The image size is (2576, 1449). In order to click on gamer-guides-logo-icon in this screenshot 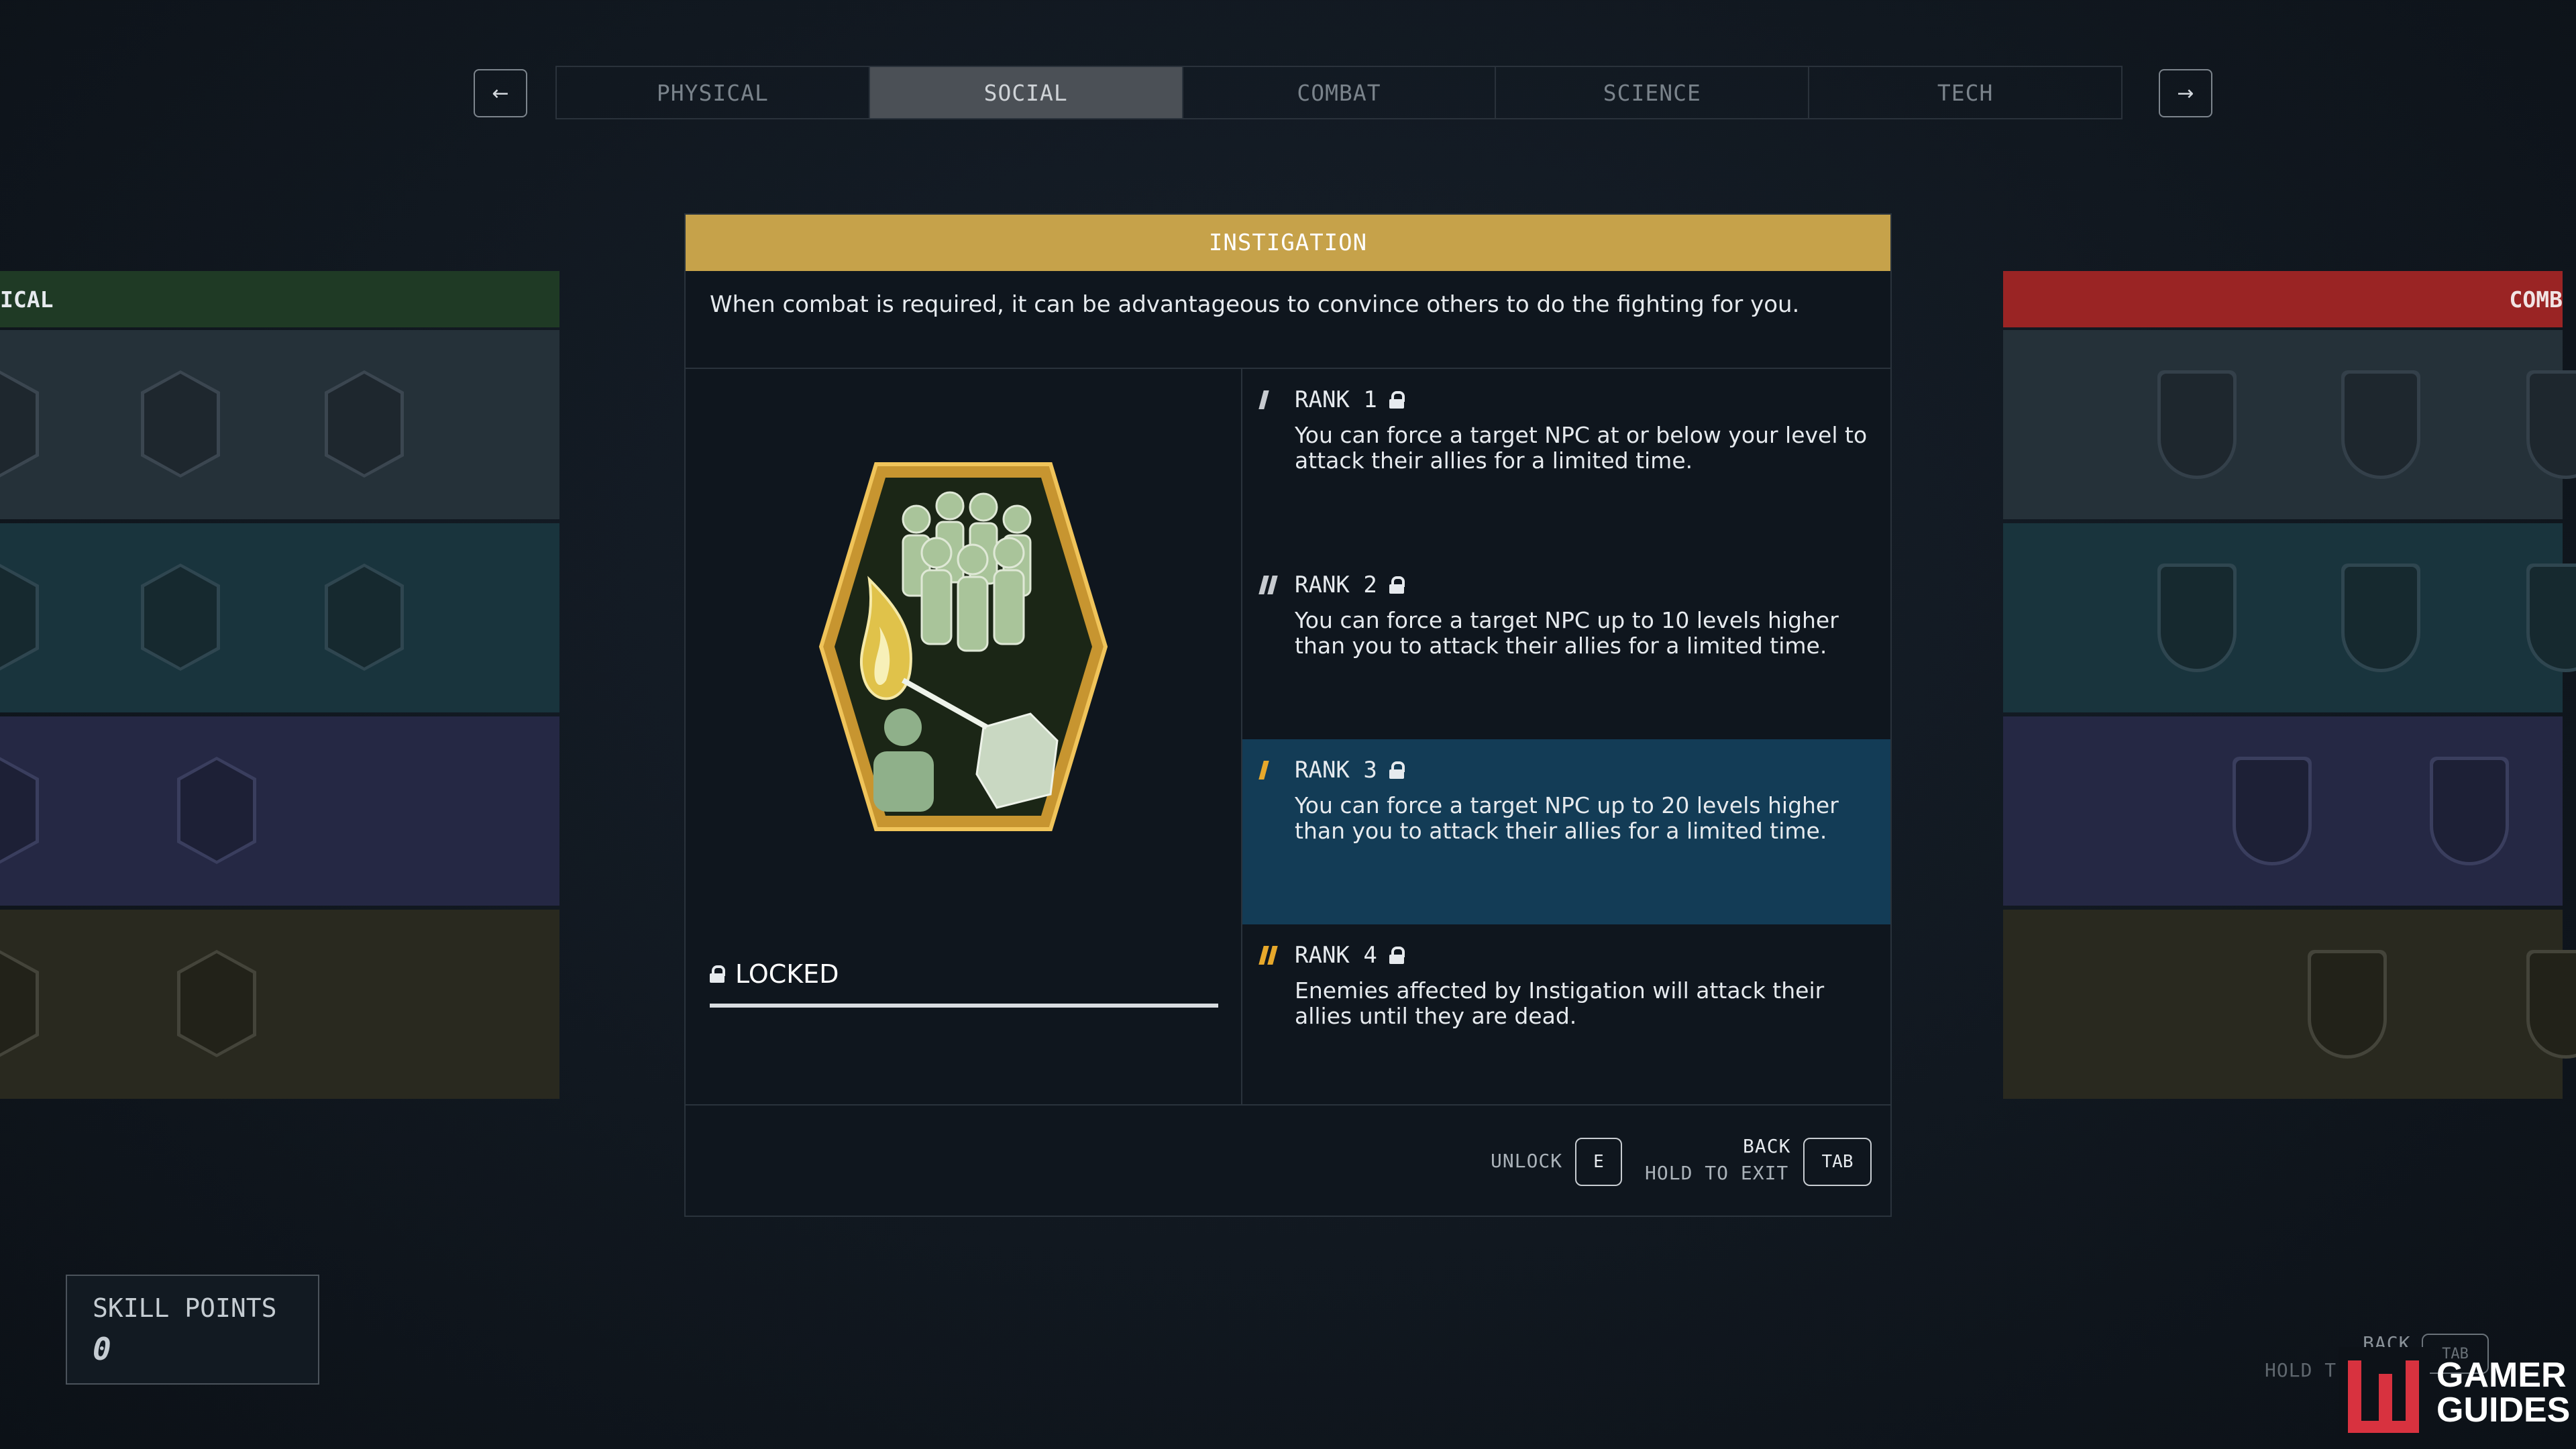, I will do `click(2384, 1392)`.